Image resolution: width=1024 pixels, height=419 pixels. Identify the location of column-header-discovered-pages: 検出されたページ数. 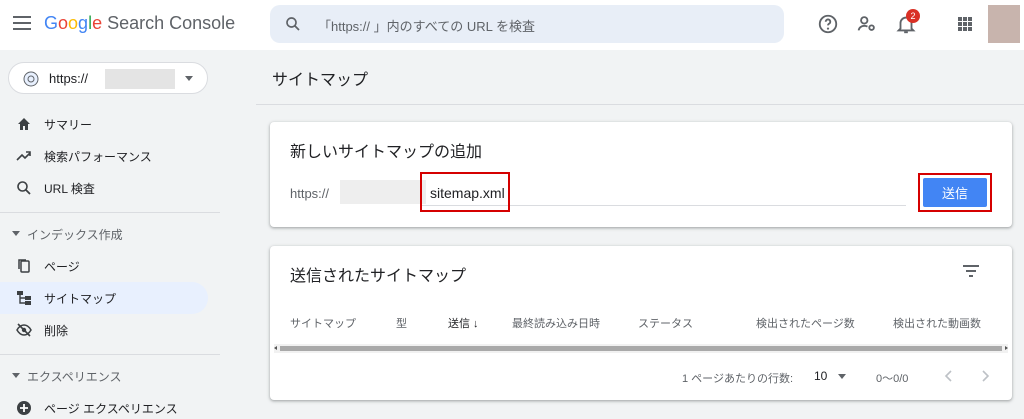
(805, 323).